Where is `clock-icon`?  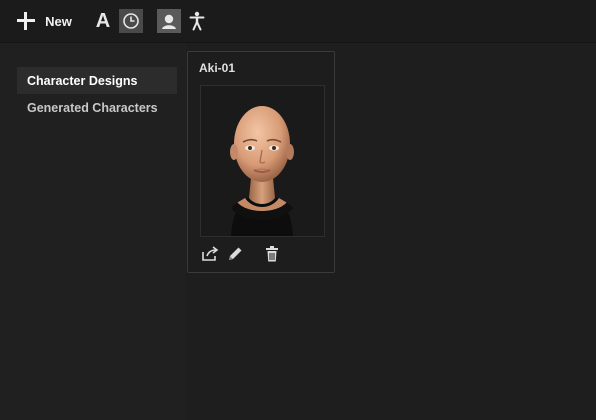
clock-icon is located at coordinates (131, 21).